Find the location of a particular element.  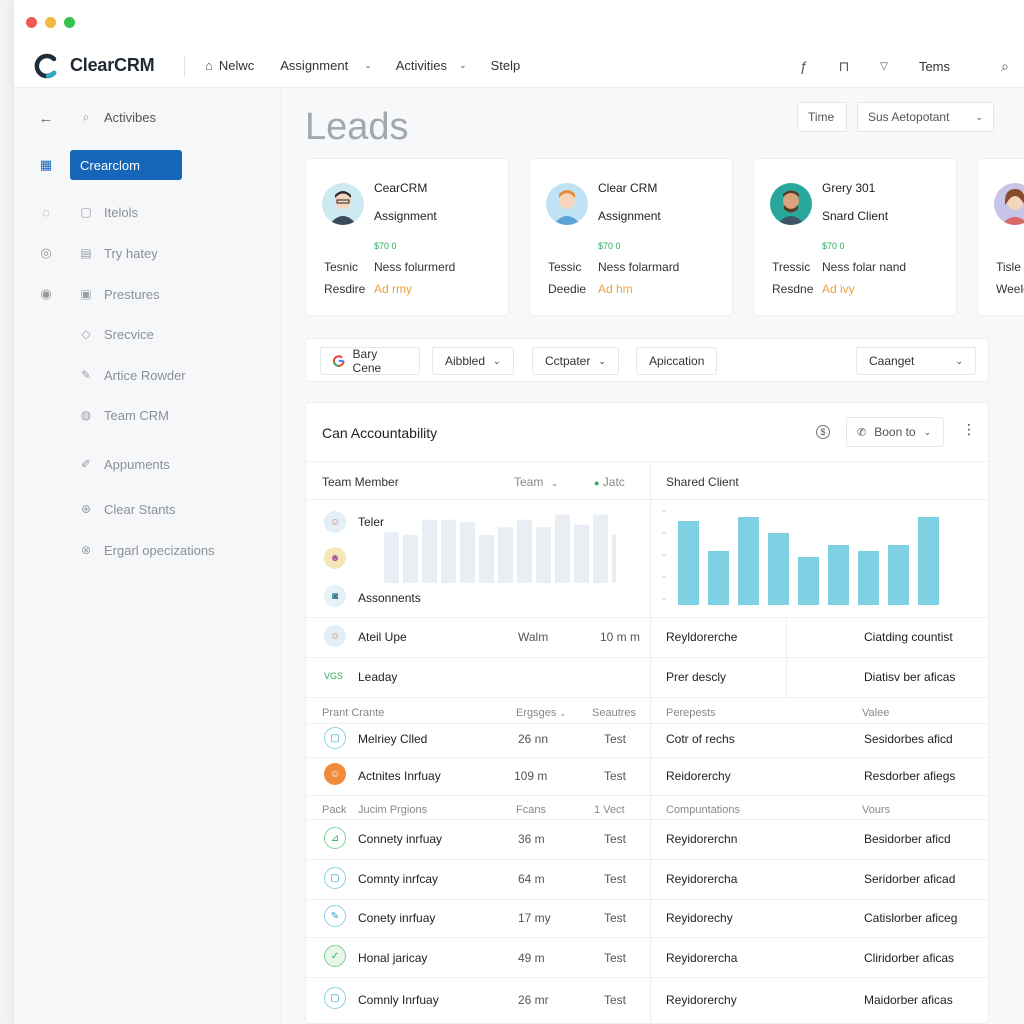

col-header-team-member: Team Member is located at coordinates (360, 482).